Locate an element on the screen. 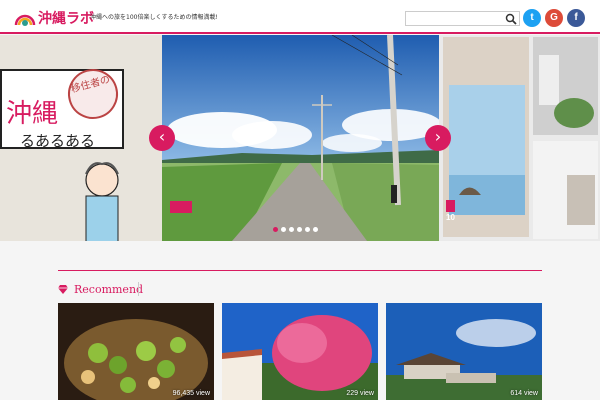 The width and height of the screenshot is (600, 400). card-image-gazebo is located at coordinates (464, 351).